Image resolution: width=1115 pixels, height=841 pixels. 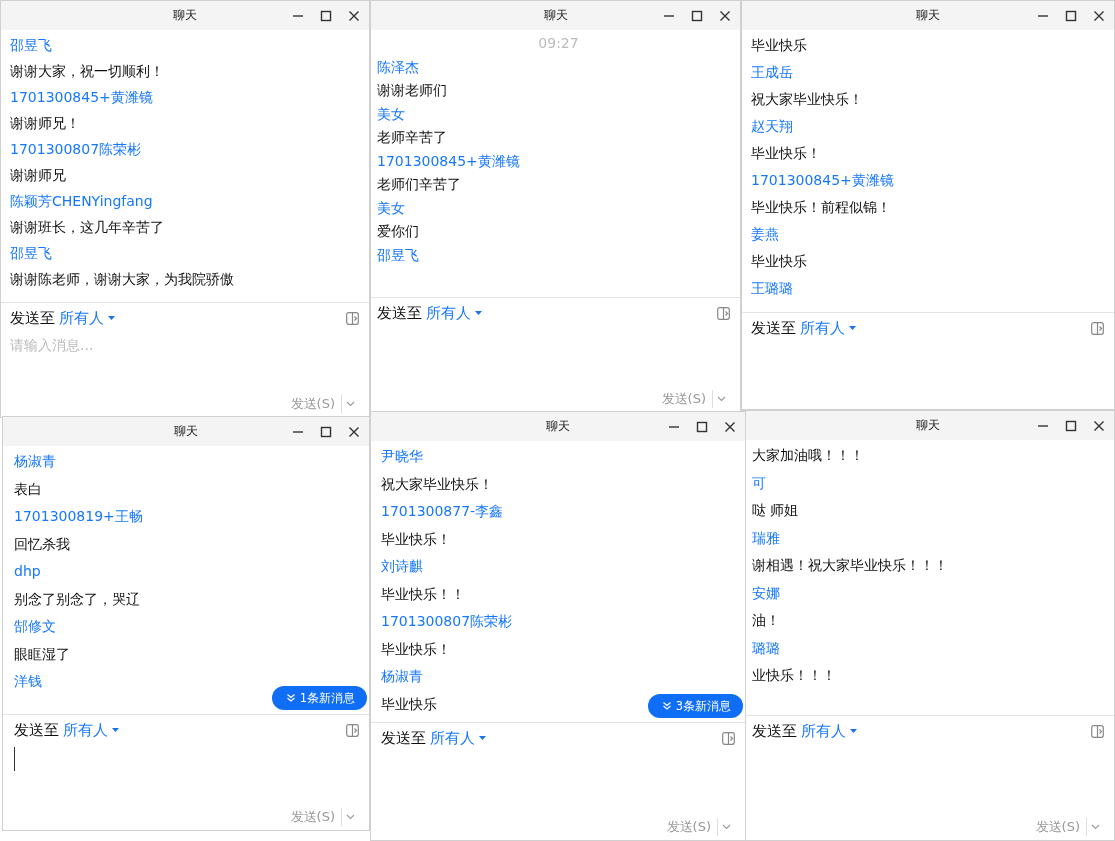 I want to click on message-text: 谢相遇！祝大家毕业快乐！！！, so click(x=850, y=565).